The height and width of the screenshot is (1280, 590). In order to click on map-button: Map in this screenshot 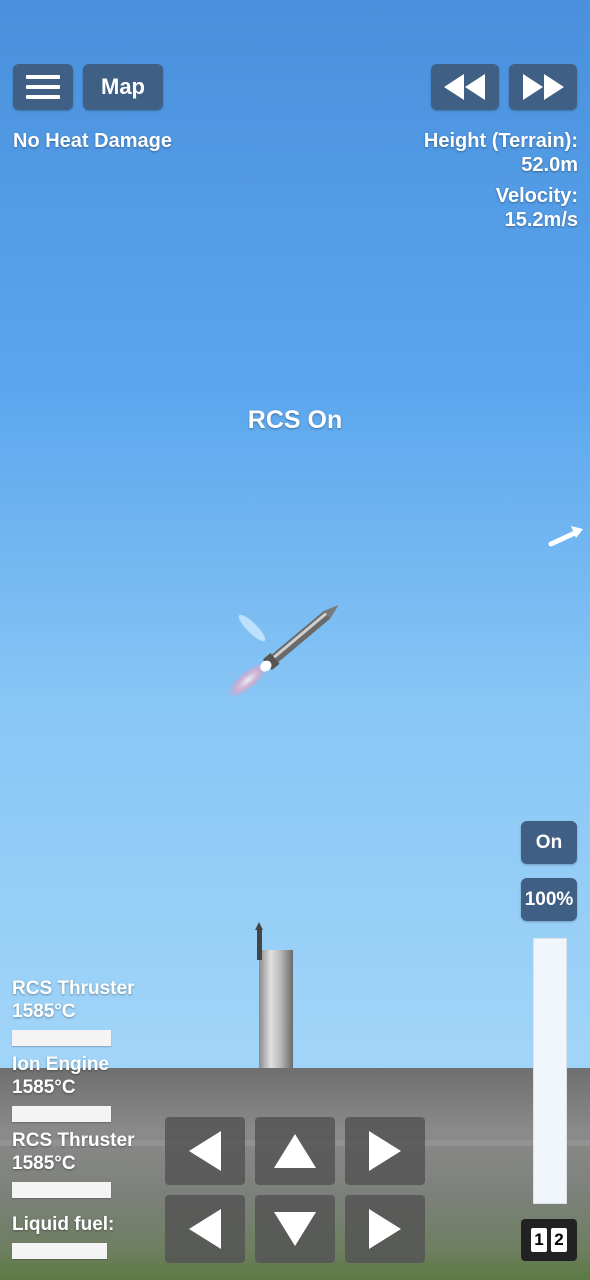, I will do `click(123, 87)`.